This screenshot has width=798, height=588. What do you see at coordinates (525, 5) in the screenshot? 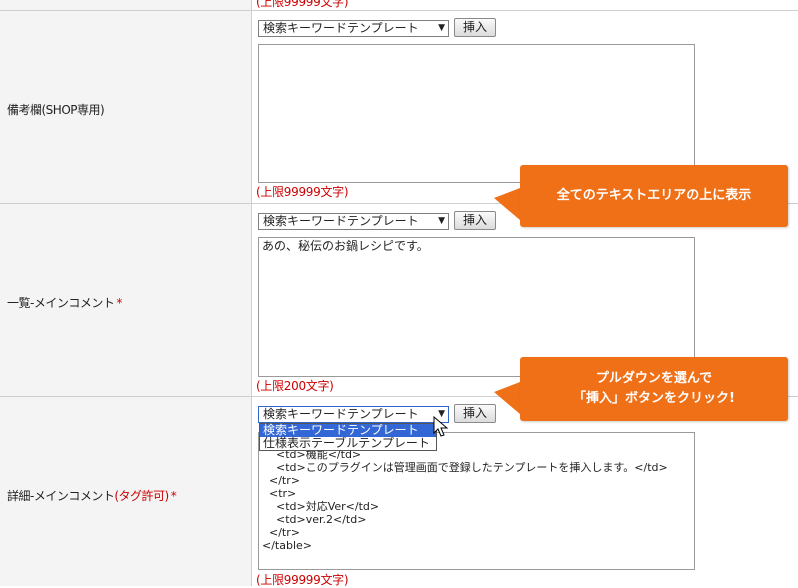
I see `form-input-cell: (上限99999文字)` at bounding box center [525, 5].